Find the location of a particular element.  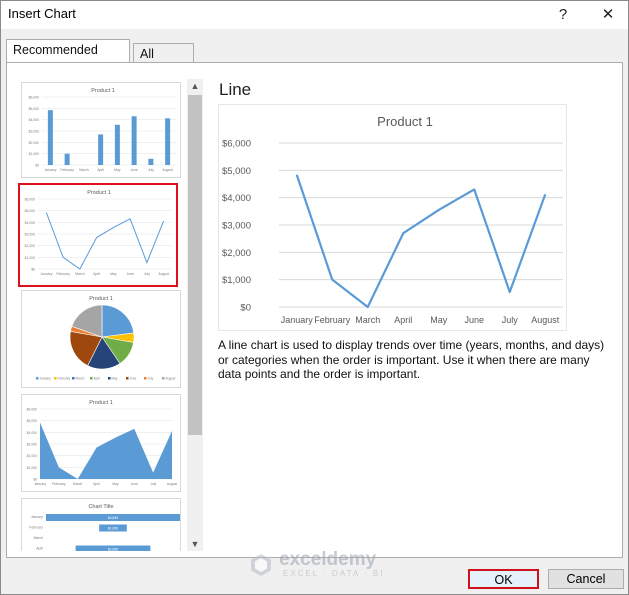

scroll-up-icon: ▲ is located at coordinates (195, 86).